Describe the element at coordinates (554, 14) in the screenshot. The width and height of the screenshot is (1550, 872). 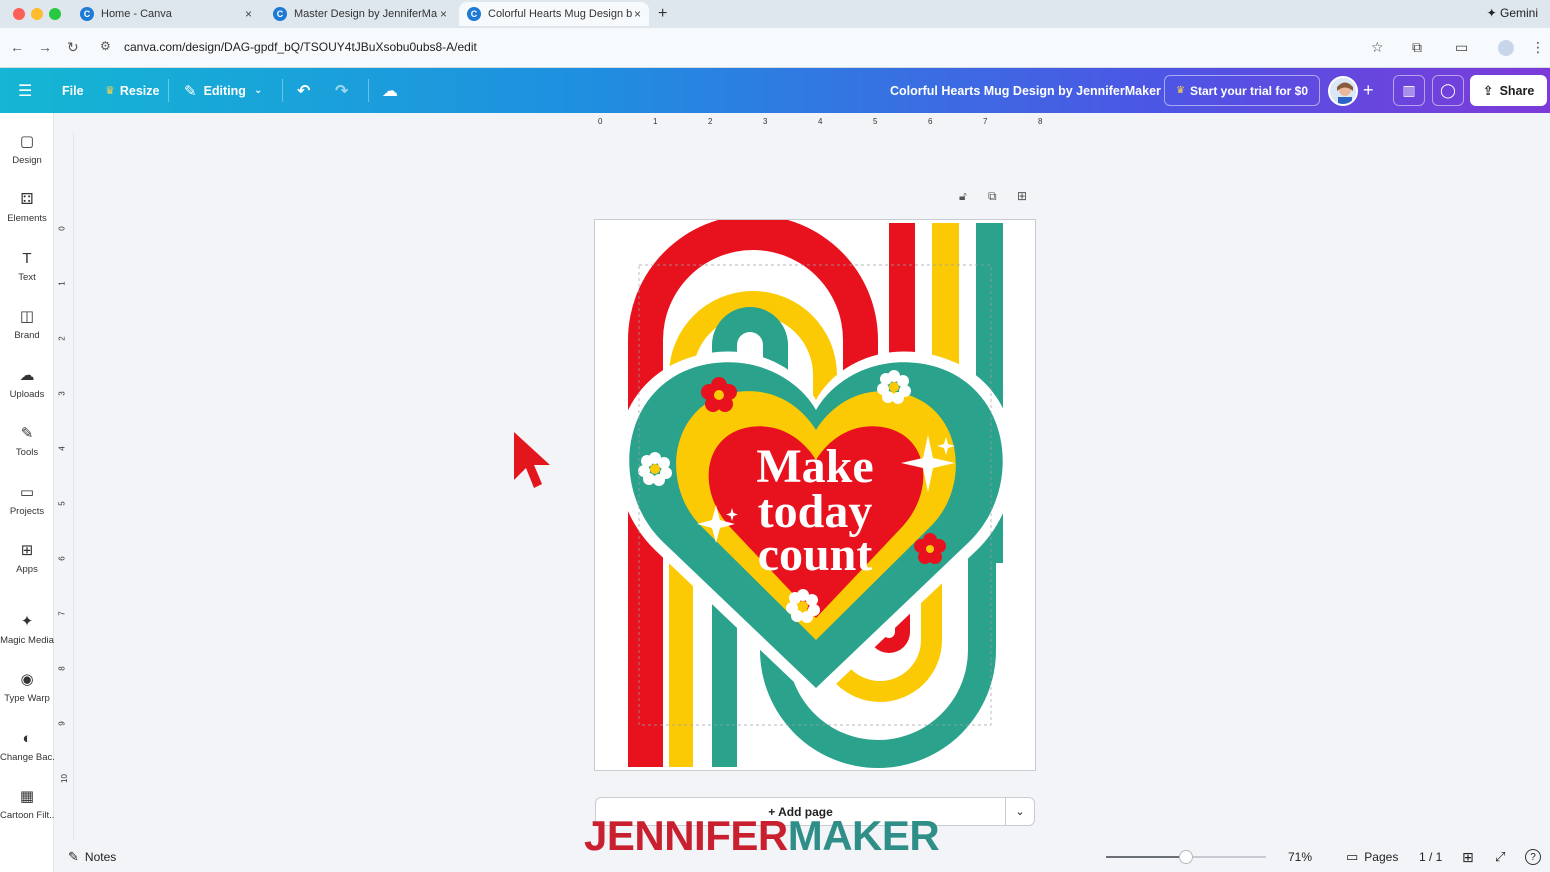
I see `browser-tab-colorful-hearts: C Colorful Hearts Mug Design b ×` at that location.